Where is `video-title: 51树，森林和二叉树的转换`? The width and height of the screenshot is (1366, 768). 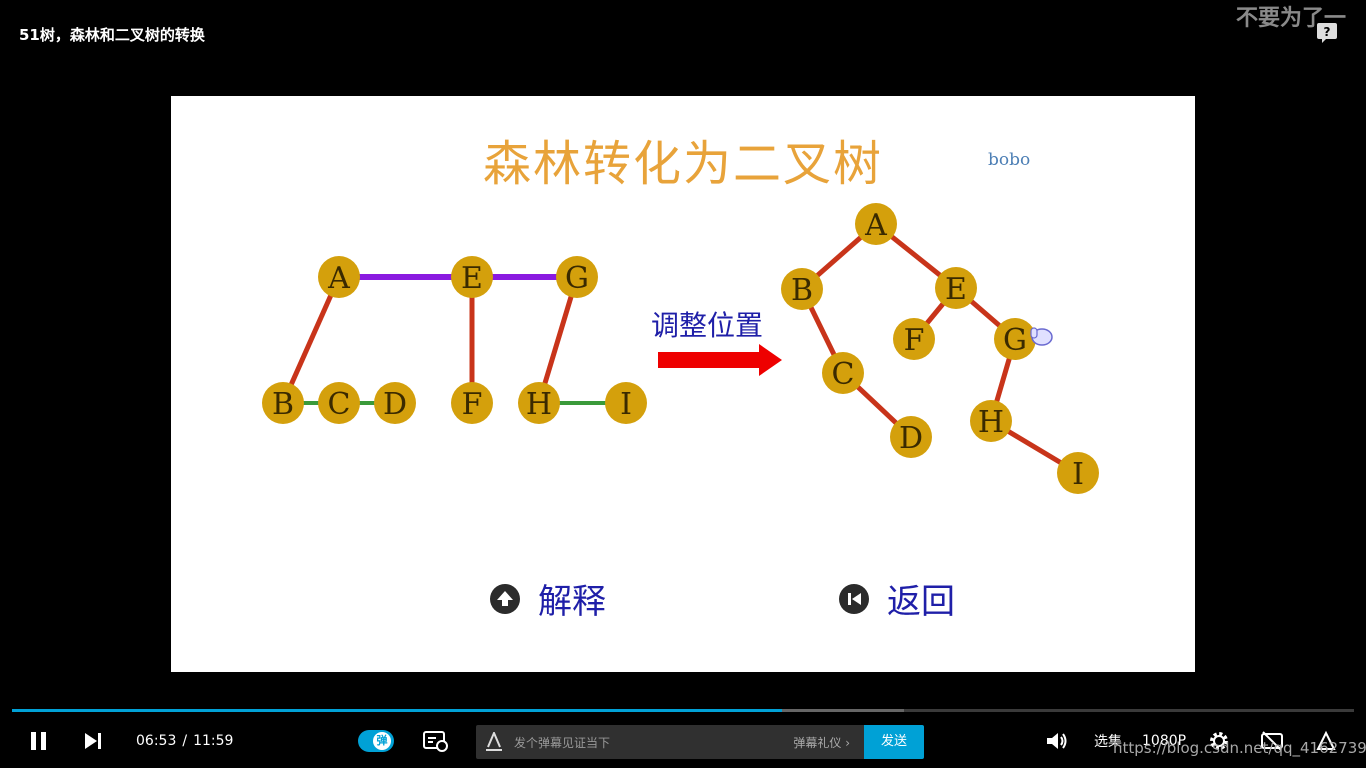
video-title: 51树，森林和二叉树的转换 is located at coordinates (112, 35).